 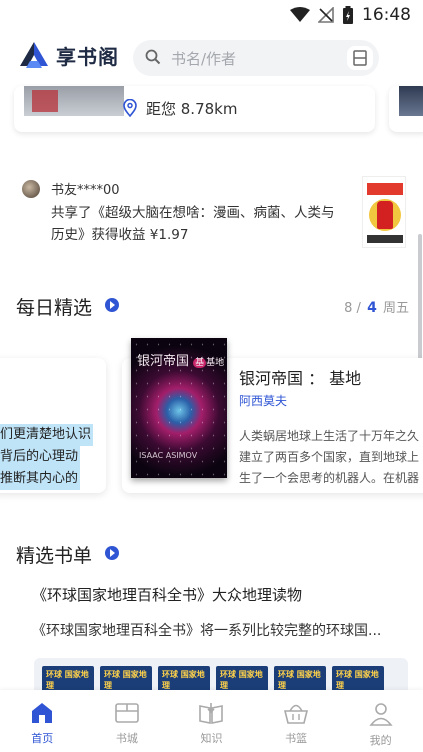 I want to click on status-icons: 16:48, so click(x=350, y=15).